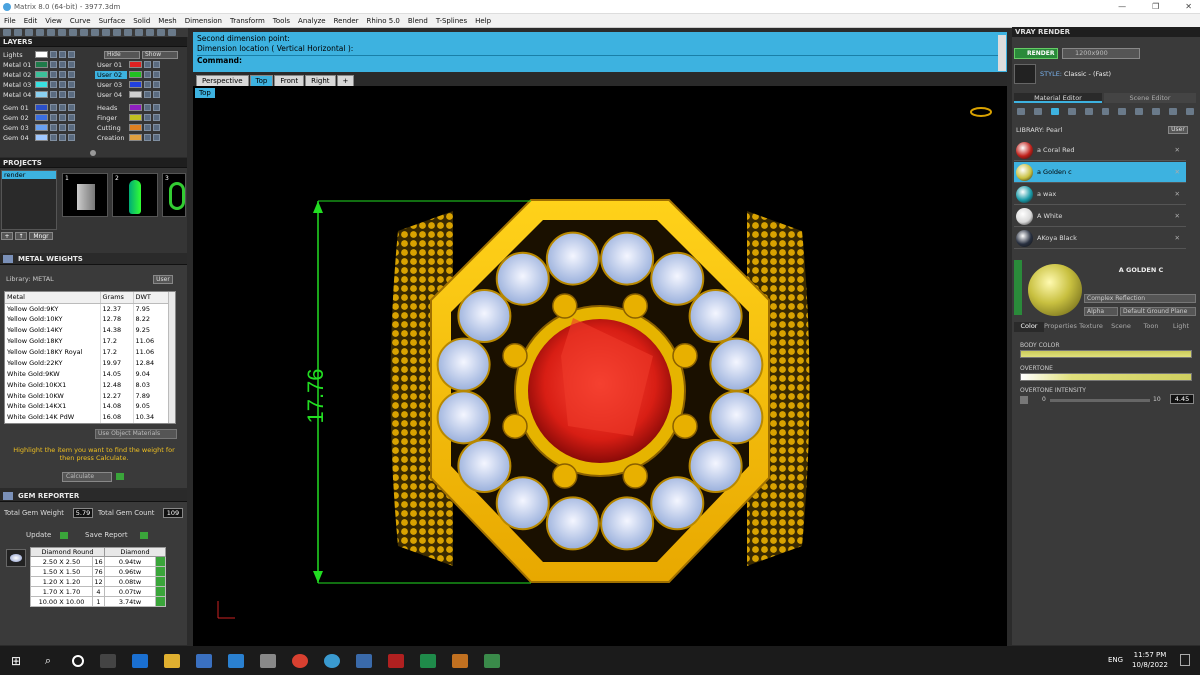 Image resolution: width=1200 pixels, height=675 pixels. I want to click on layer-row: Metal 02, so click(38, 74).